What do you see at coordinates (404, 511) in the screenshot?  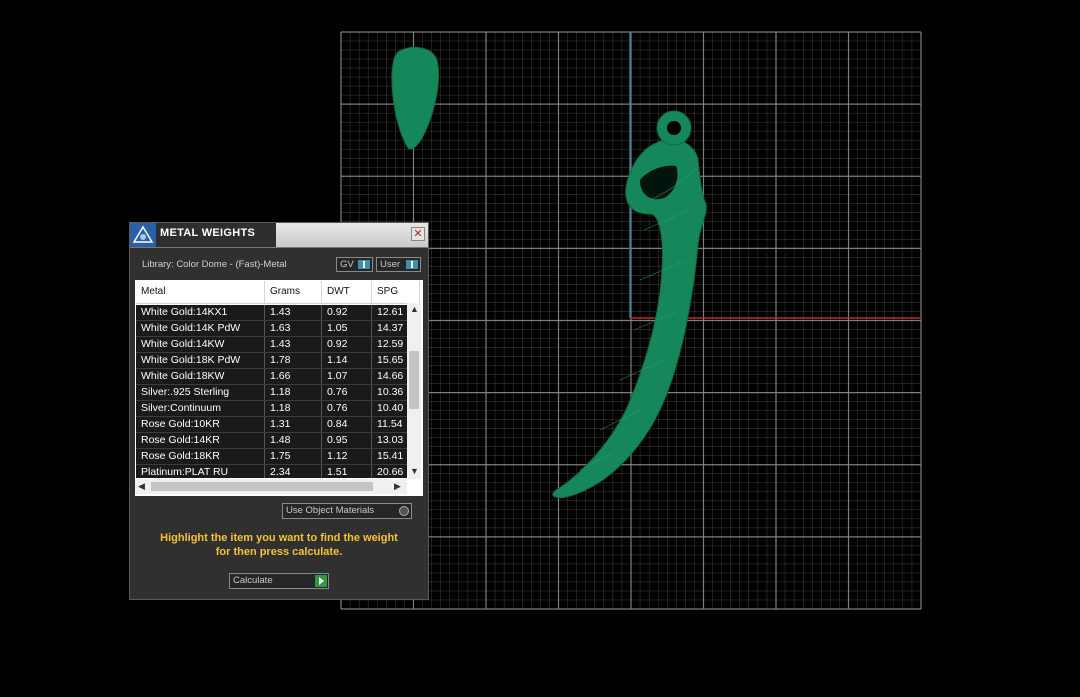 I see `radio-icon` at bounding box center [404, 511].